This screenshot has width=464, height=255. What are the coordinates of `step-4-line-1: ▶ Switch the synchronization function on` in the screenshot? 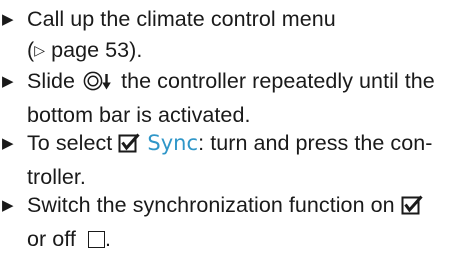 It's located at (231, 207).